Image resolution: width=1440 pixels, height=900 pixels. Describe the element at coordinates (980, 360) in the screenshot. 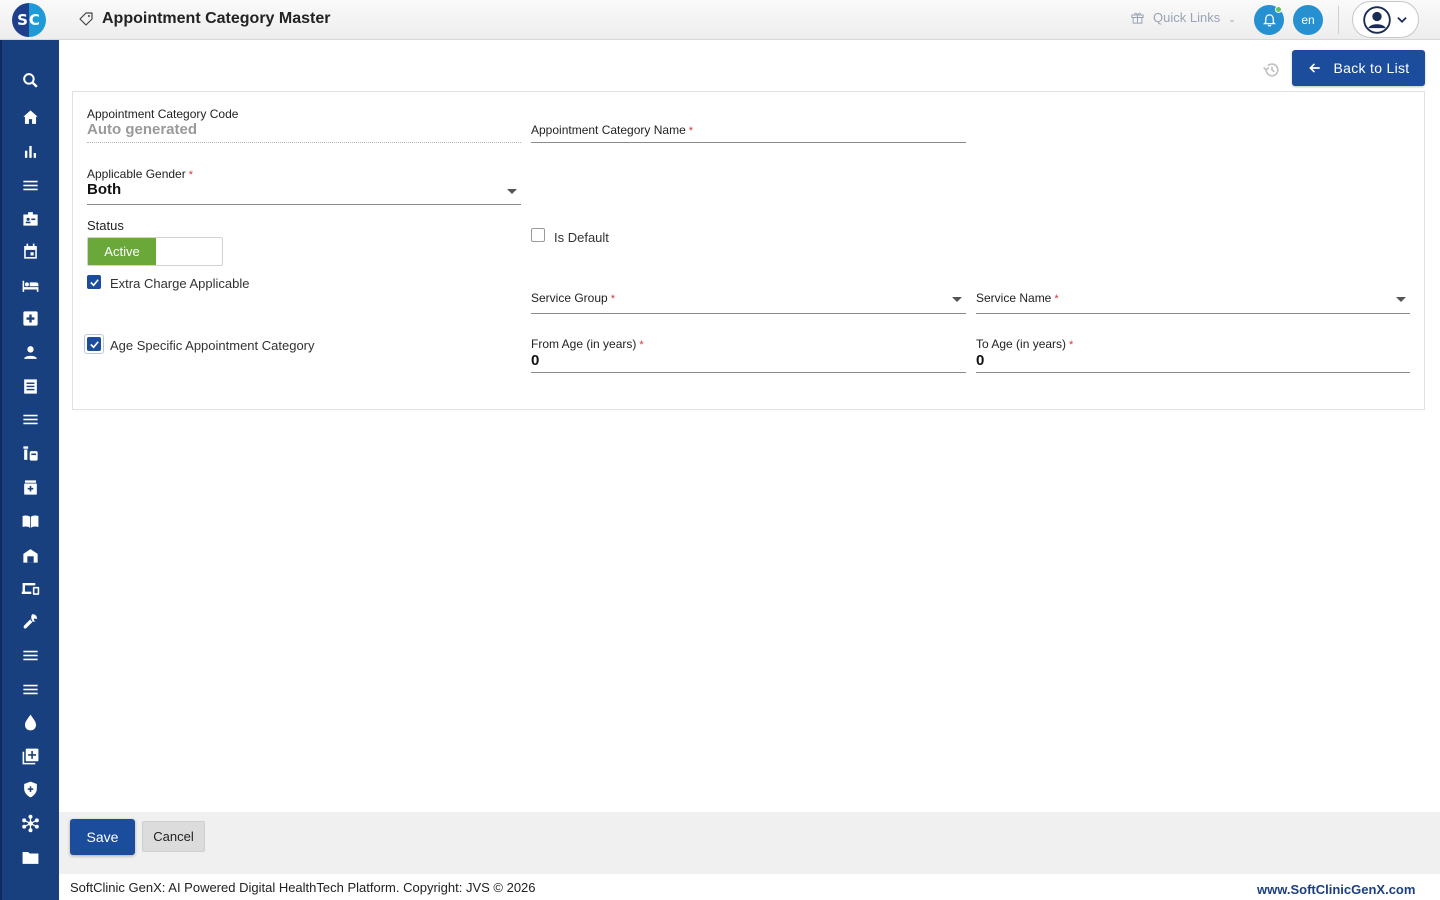

I see `to-age-input: 0` at that location.